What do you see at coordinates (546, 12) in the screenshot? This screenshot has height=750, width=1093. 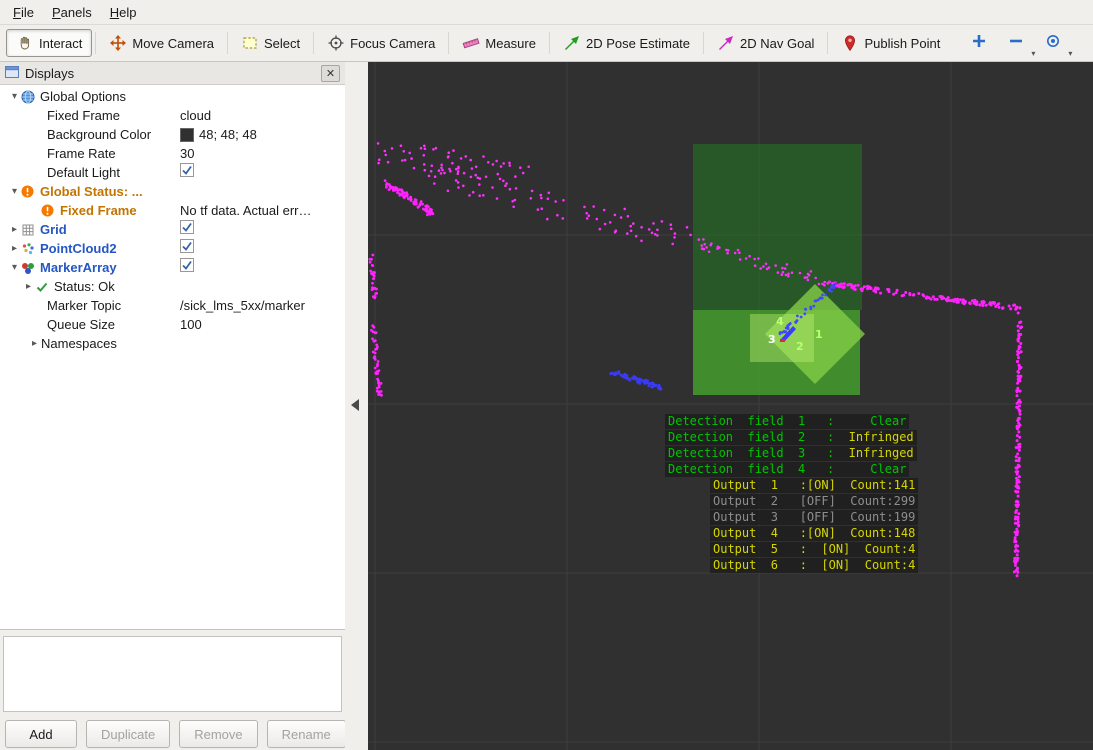 I see `menu-bar: File Panels Help` at bounding box center [546, 12].